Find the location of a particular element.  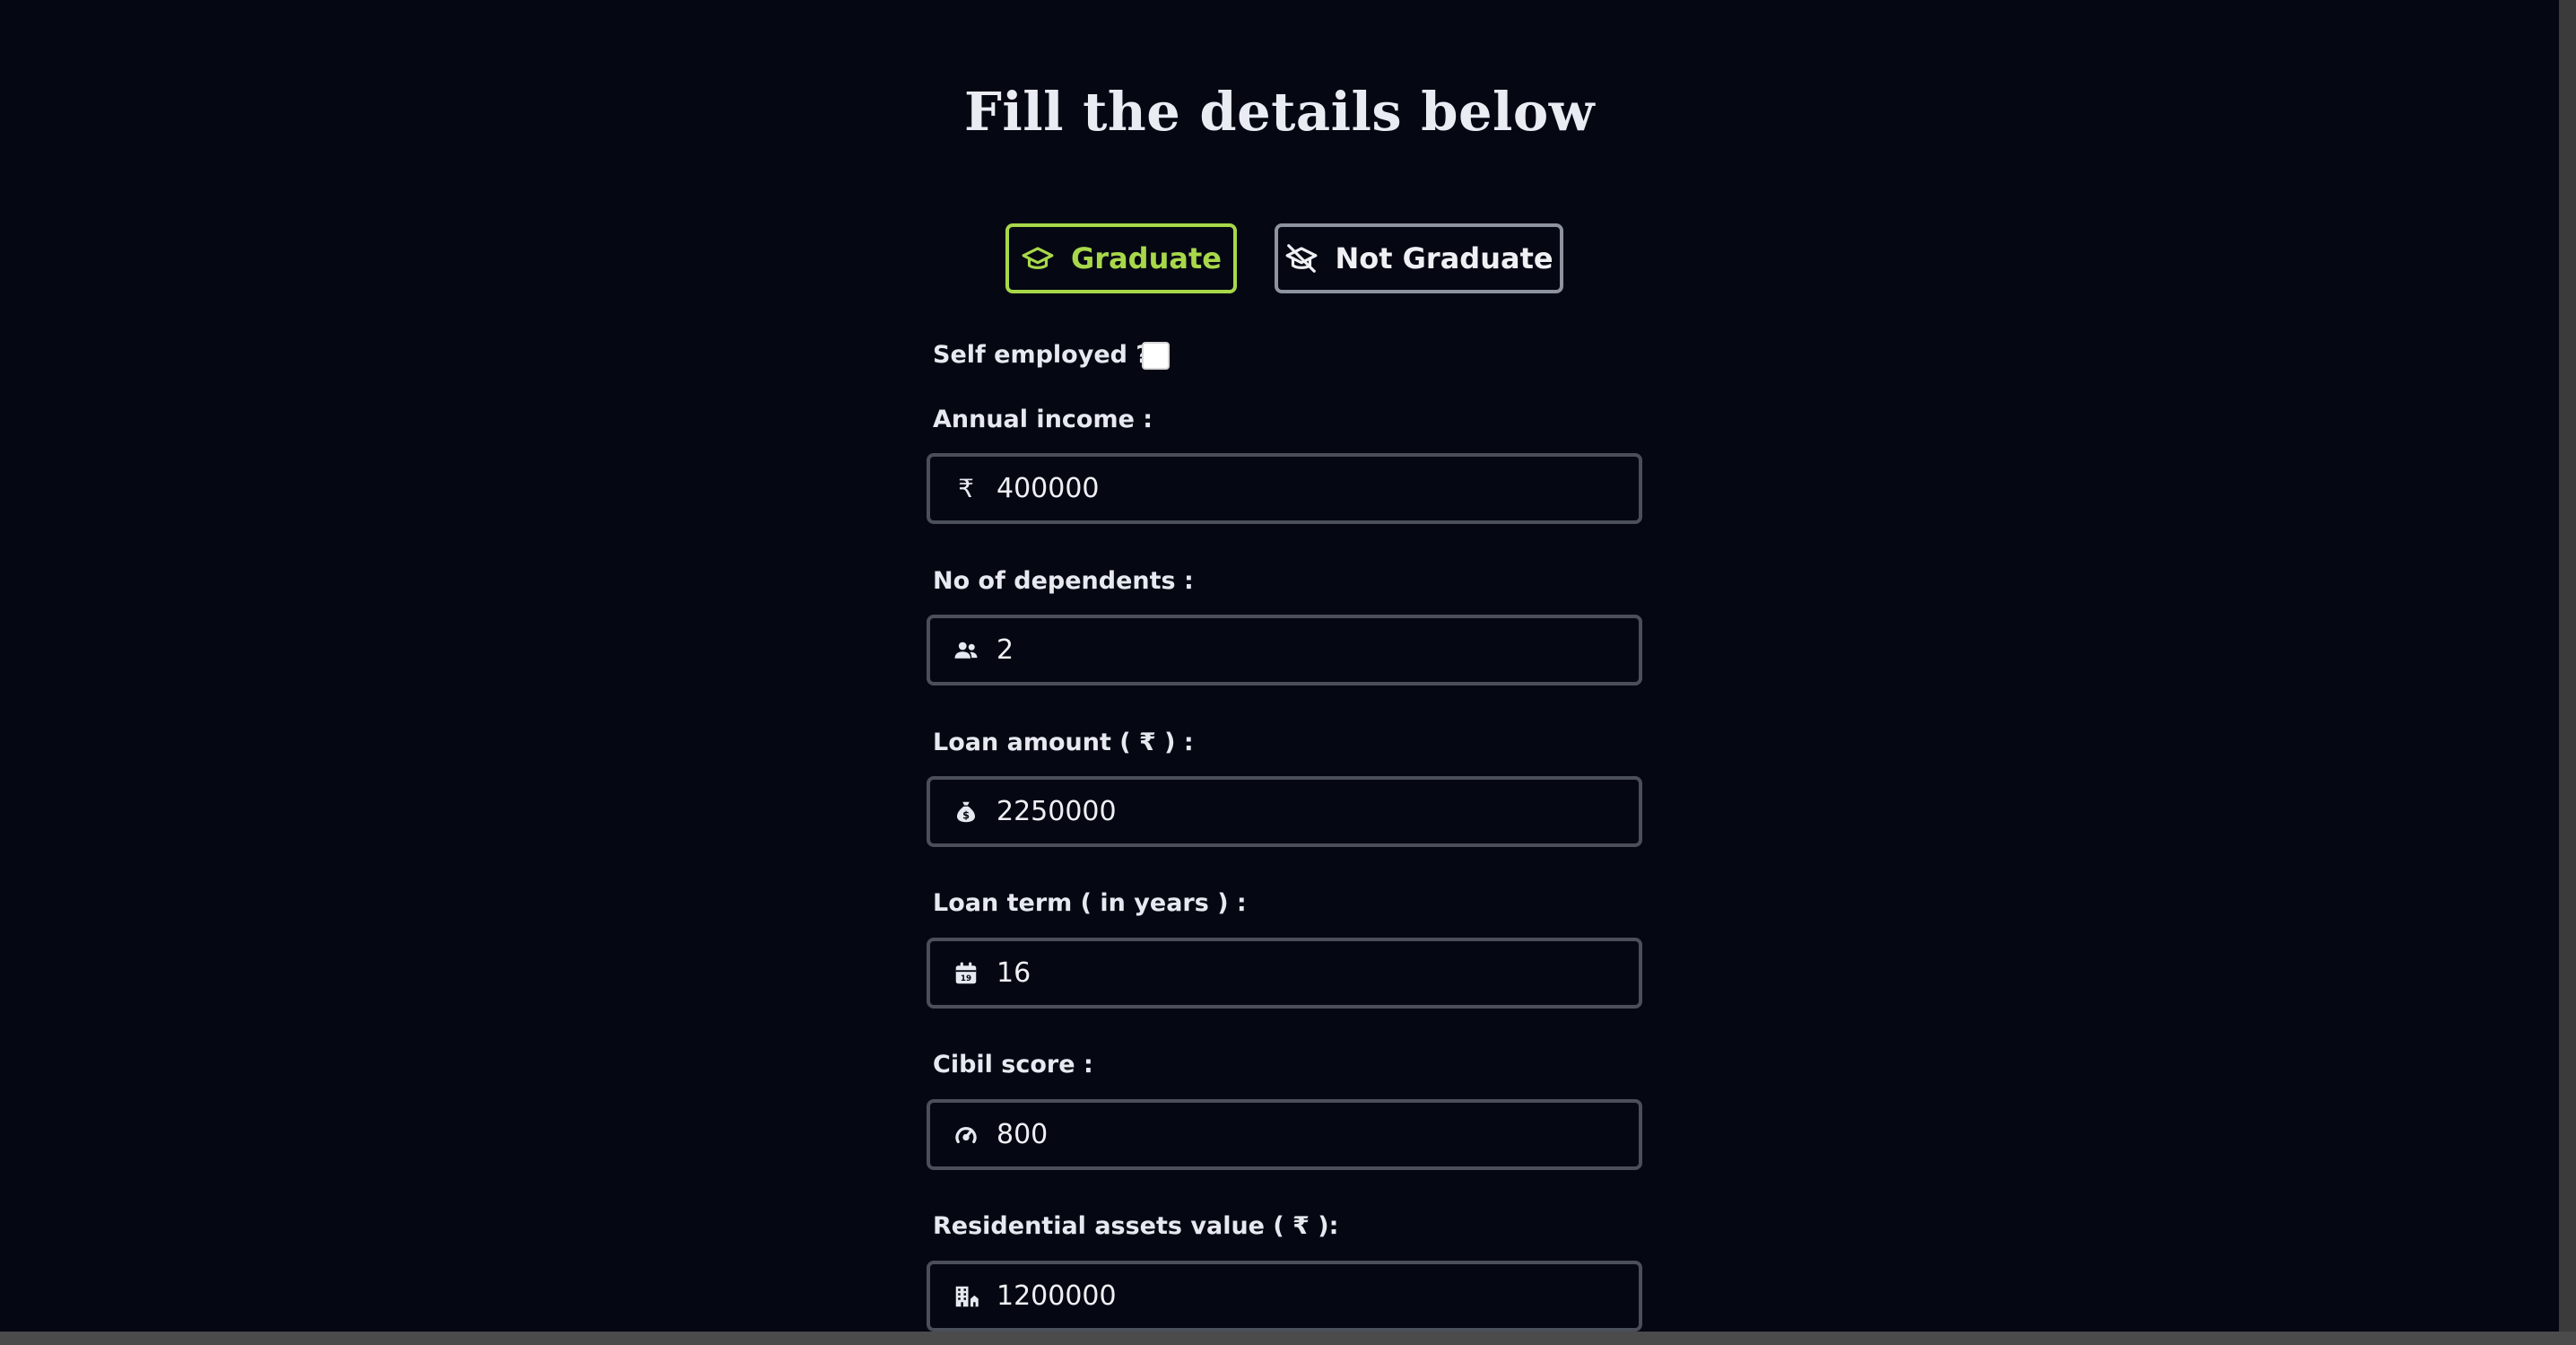

graduation-cap-icon is located at coordinates (1038, 258).